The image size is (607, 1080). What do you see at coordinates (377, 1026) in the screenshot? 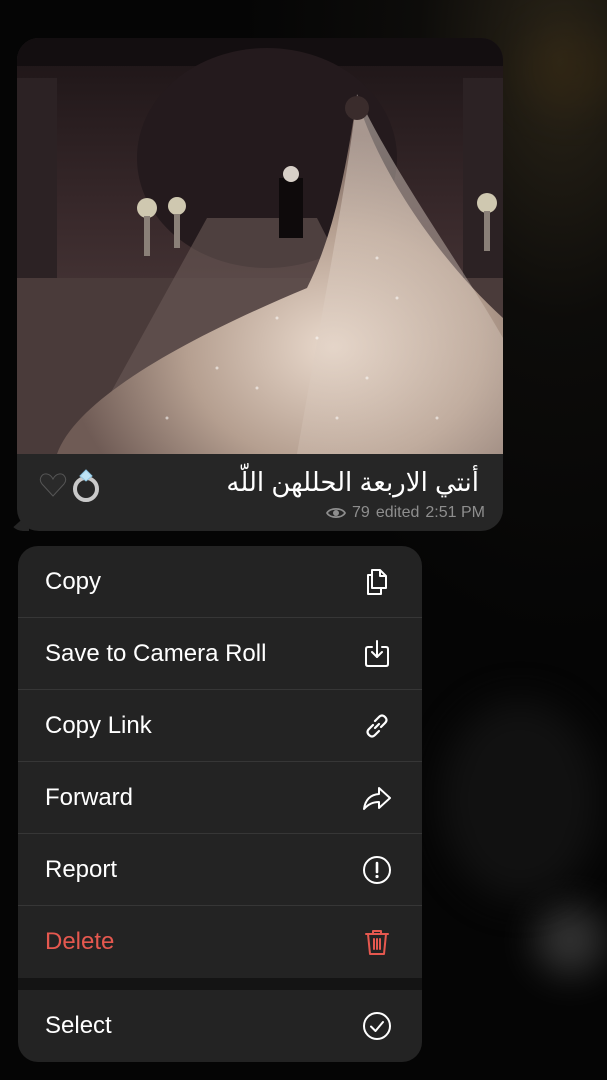
I see `checkmark-circle-icon` at bounding box center [377, 1026].